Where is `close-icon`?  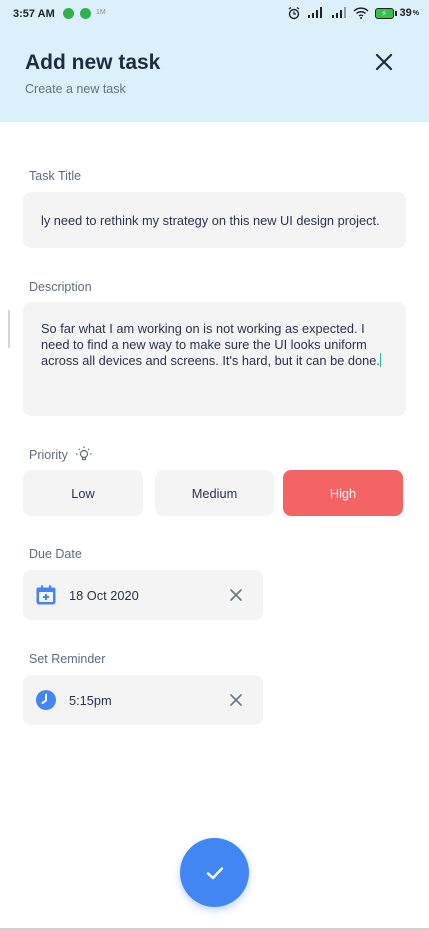 close-icon is located at coordinates (384, 62).